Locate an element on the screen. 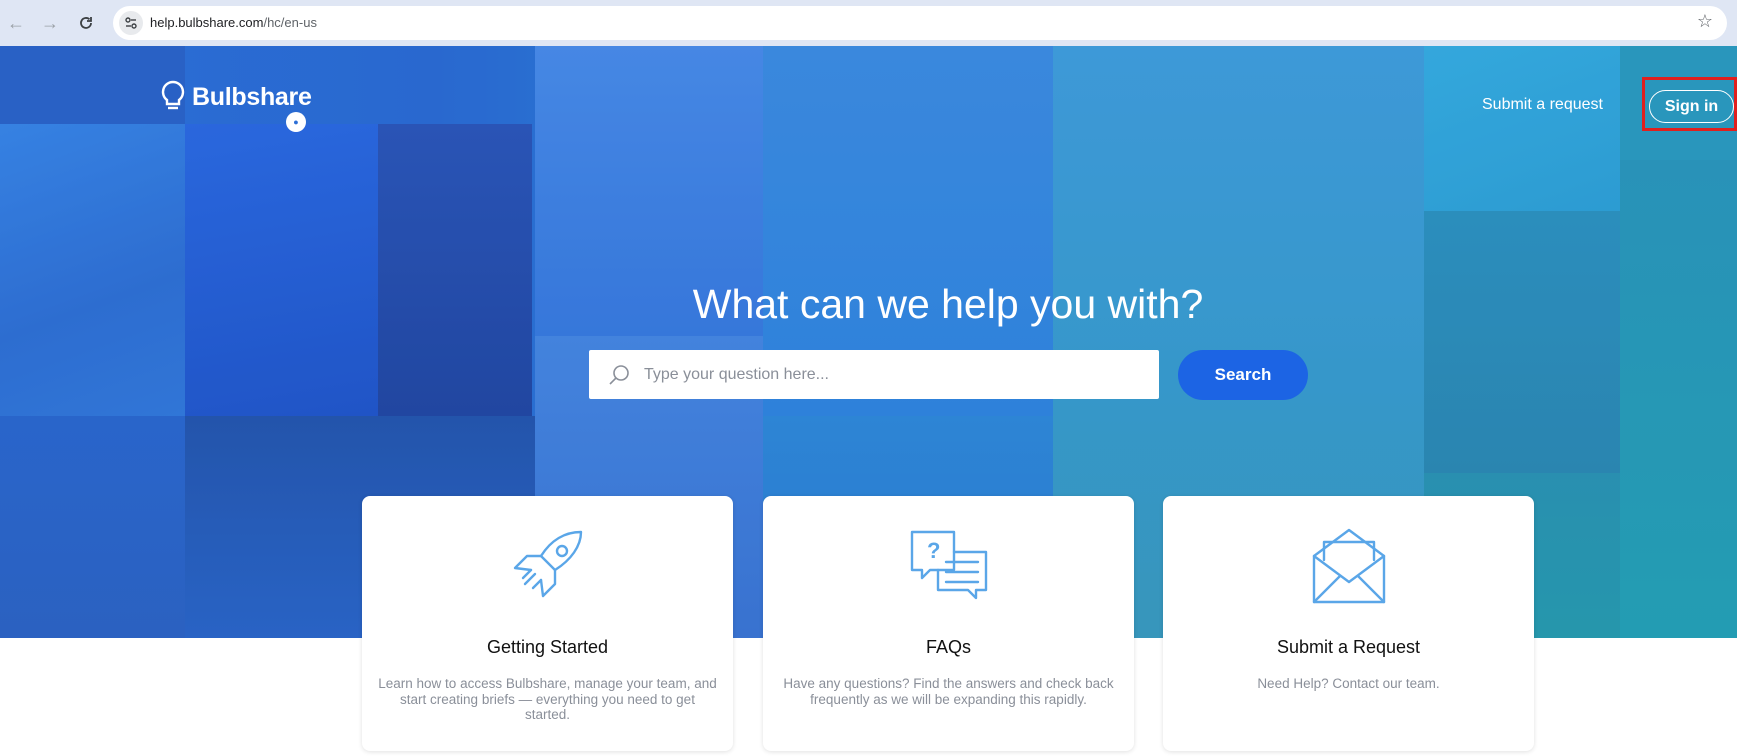 The image size is (1737, 756). search-box is located at coordinates (874, 374).